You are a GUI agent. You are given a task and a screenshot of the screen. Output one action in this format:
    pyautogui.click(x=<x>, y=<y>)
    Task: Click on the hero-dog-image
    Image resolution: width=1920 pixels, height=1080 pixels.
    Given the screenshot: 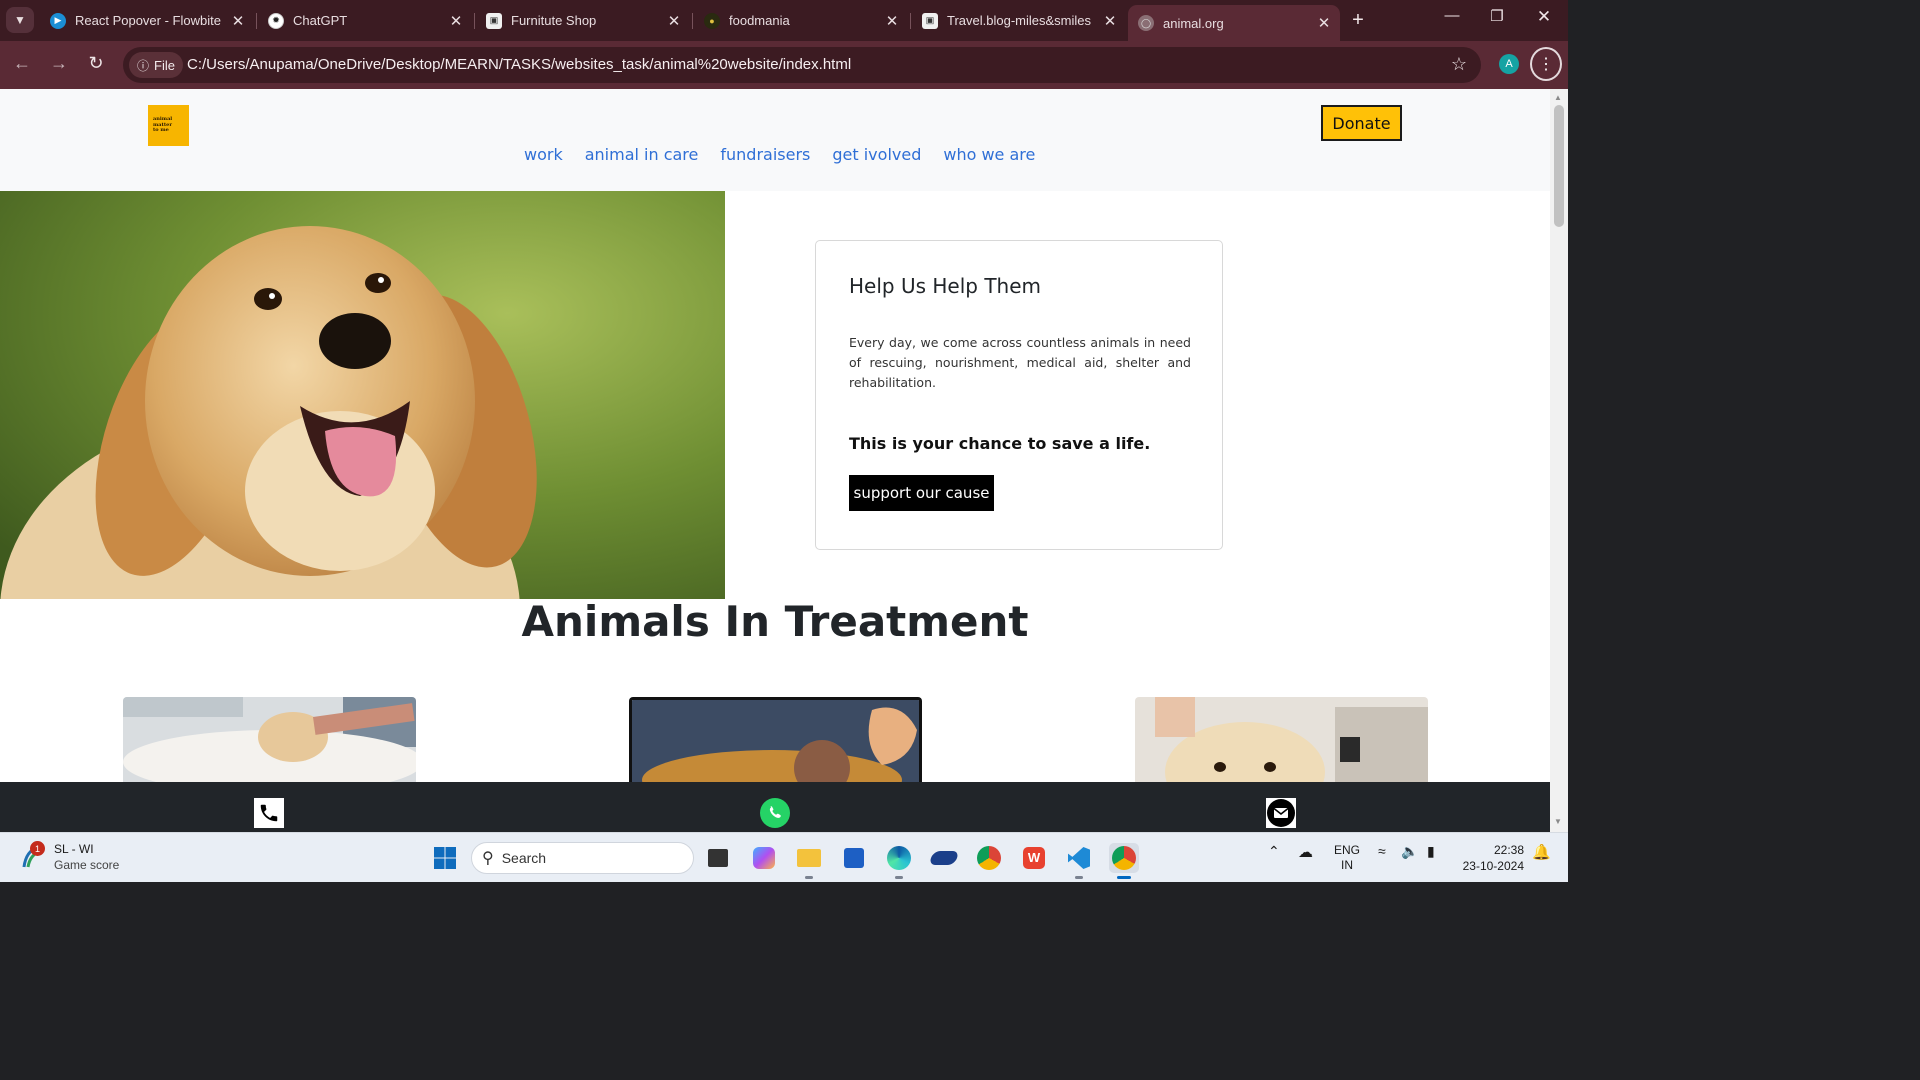 What is the action you would take?
    pyautogui.click(x=362, y=395)
    